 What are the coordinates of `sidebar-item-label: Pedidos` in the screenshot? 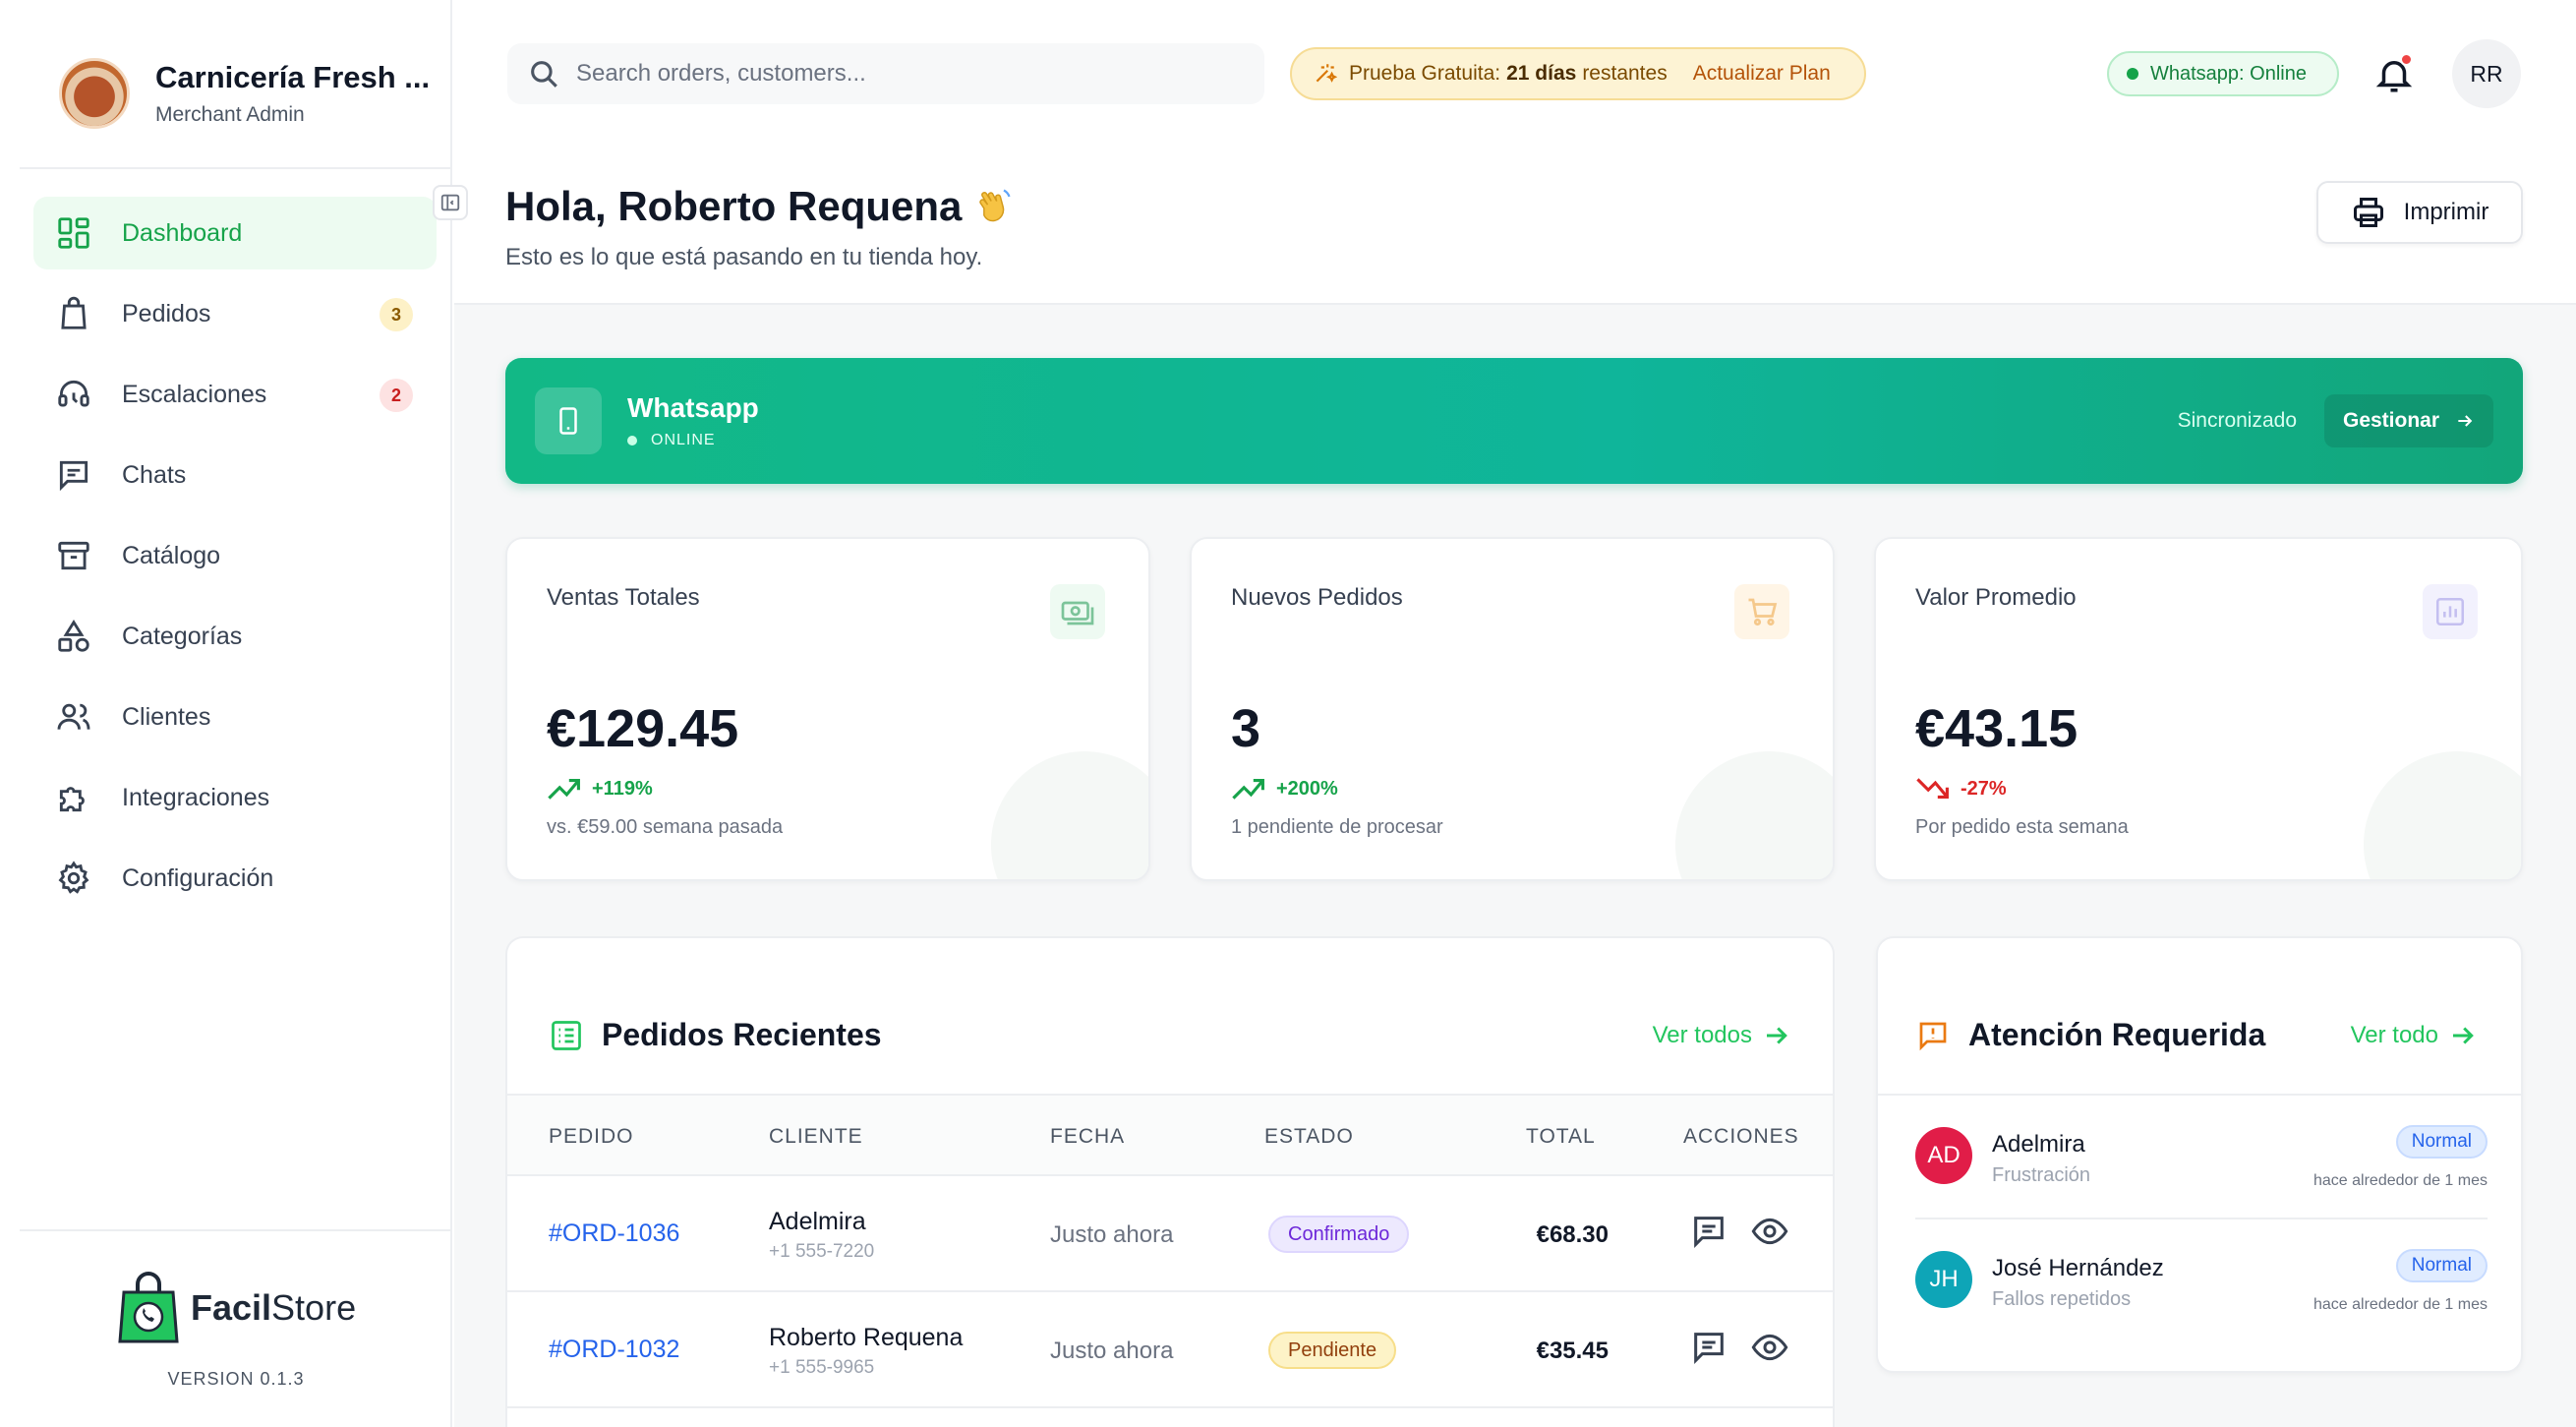 It's located at (166, 313).